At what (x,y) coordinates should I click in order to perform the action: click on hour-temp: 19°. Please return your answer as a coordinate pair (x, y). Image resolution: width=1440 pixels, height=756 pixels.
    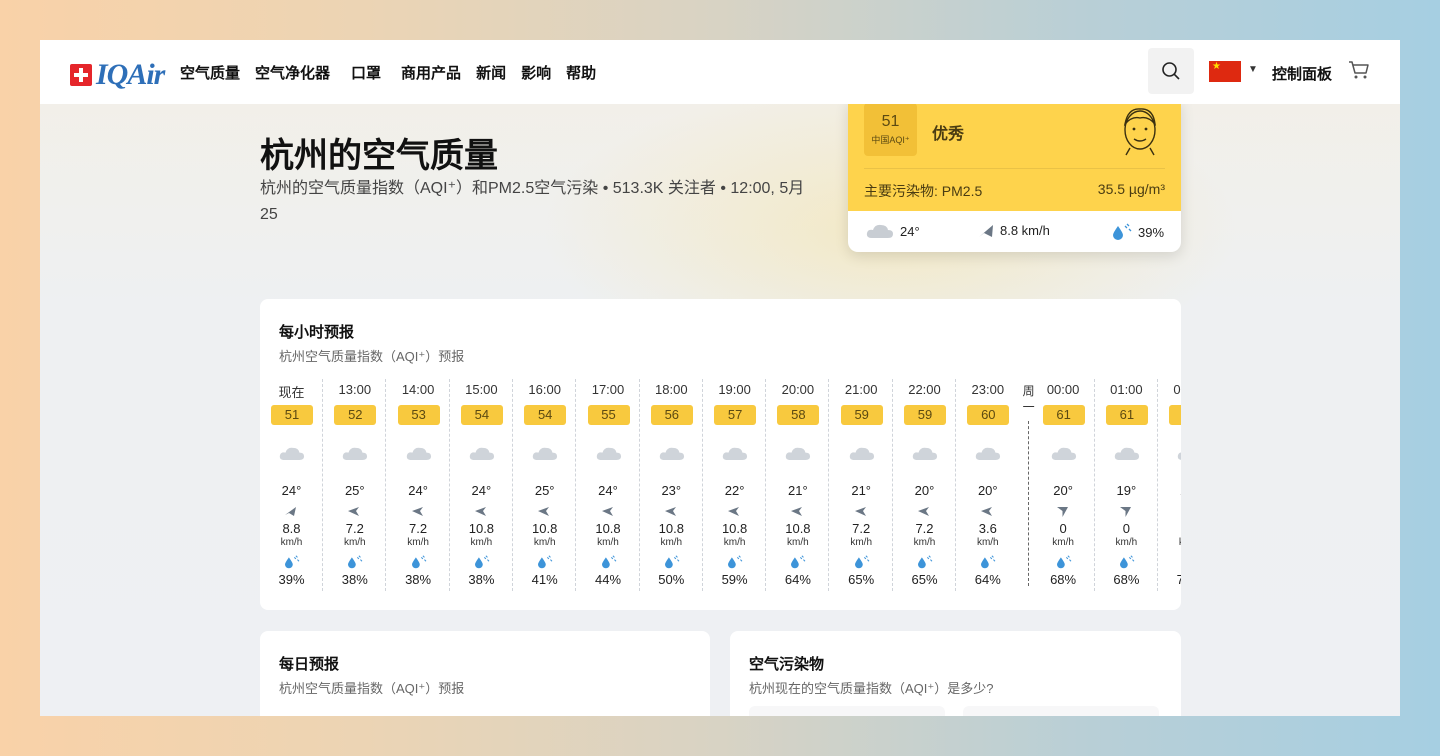
    Looking at the image, I should click on (1126, 490).